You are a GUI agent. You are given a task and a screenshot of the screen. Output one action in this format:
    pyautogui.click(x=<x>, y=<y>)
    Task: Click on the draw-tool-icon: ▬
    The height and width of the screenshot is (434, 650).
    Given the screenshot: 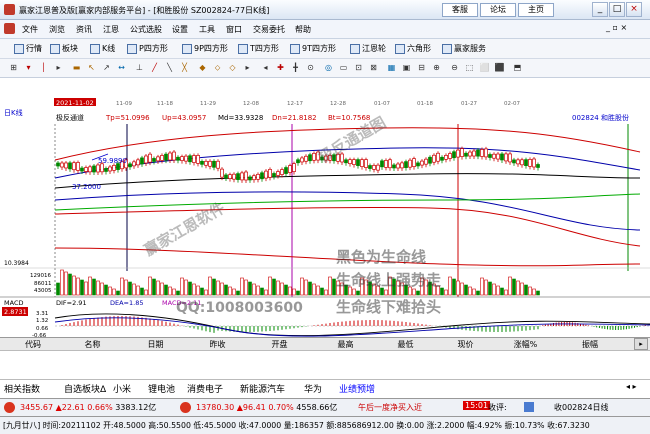 What is the action you would take?
    pyautogui.click(x=76, y=68)
    